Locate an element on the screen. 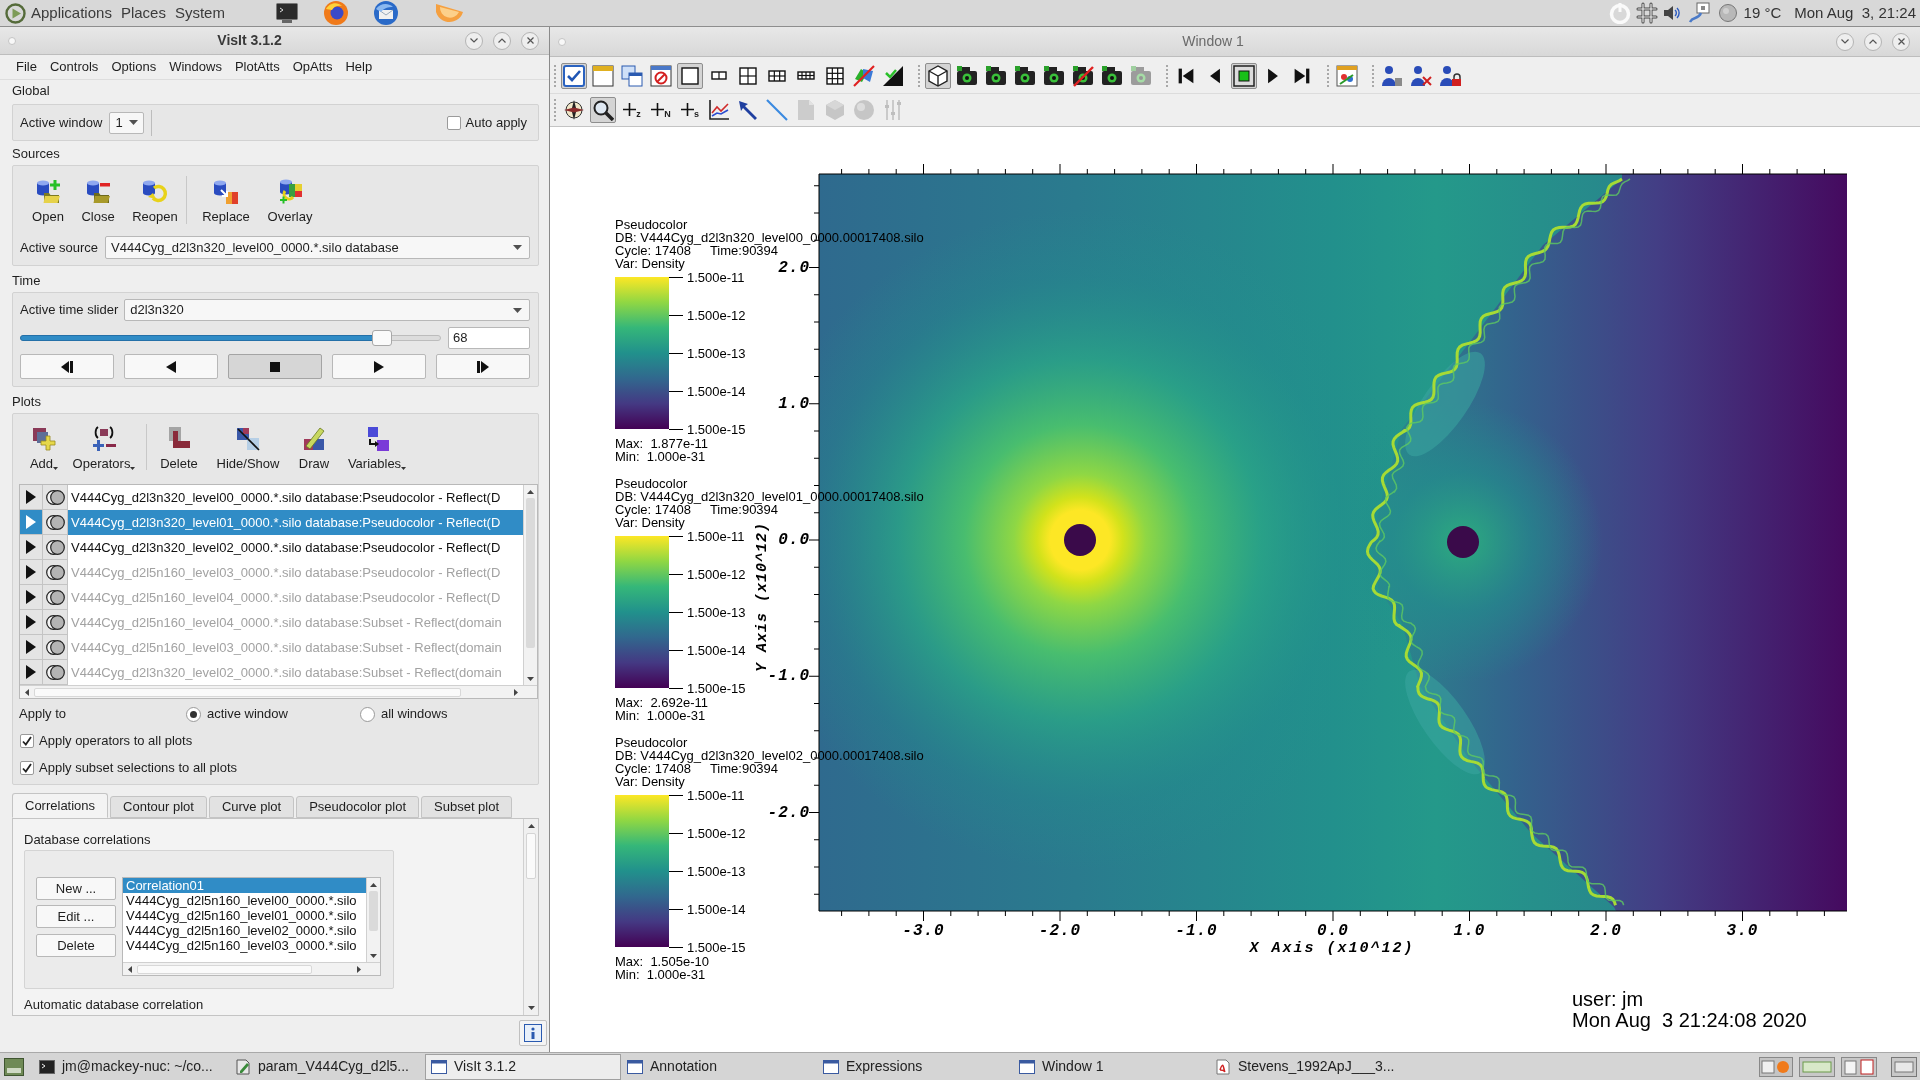 This screenshot has height=1080, width=1920. plot-list-row: V444Cyg_d2l3n320_level00_0000.*.silo database:Pseudocolor - Reflect(D is located at coordinates (271, 497).